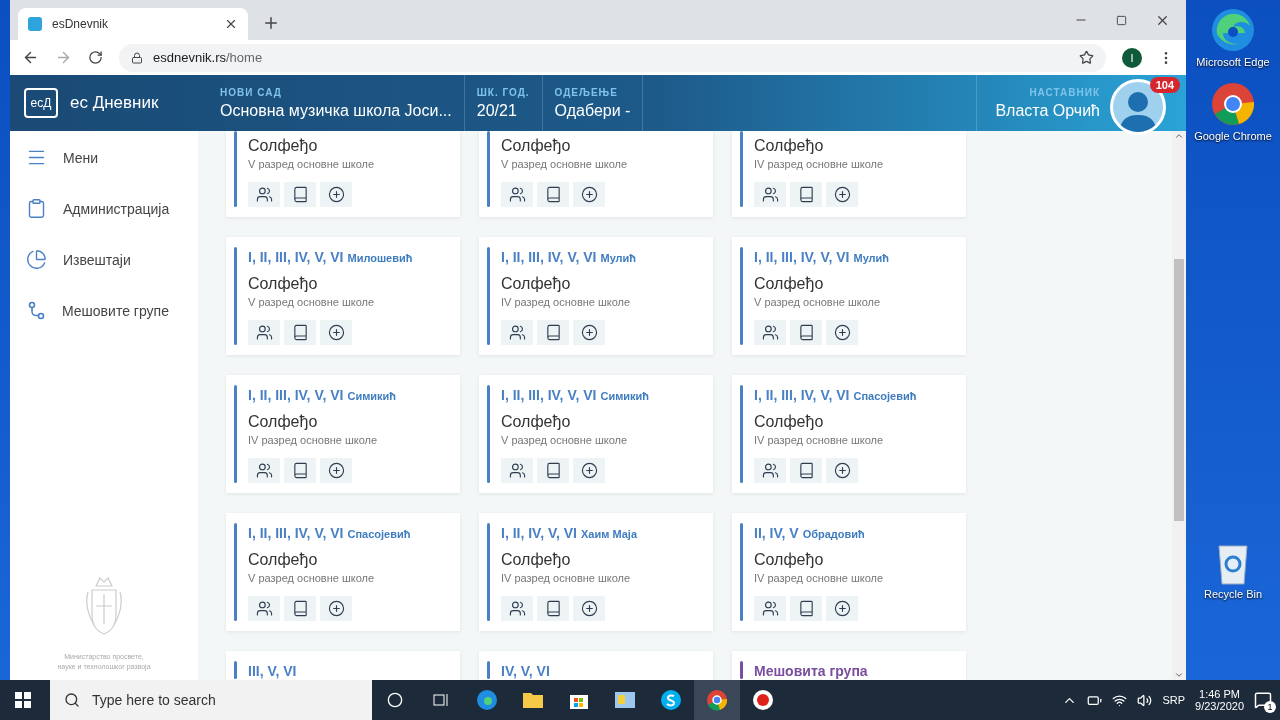  I want to click on scroll-down-icon, so click(1179, 675).